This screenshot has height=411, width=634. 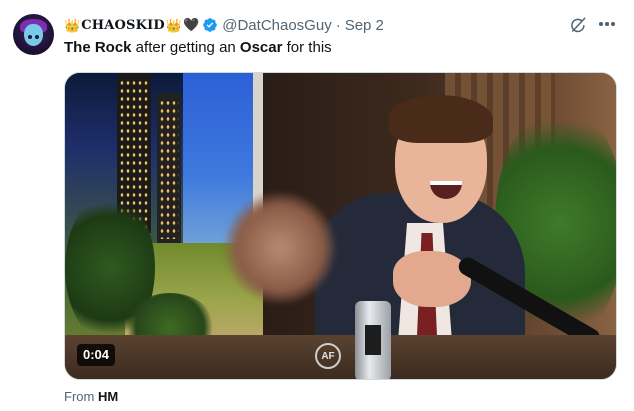 What do you see at coordinates (261, 47) in the screenshot?
I see `tweet-text-bold: Oscar` at bounding box center [261, 47].